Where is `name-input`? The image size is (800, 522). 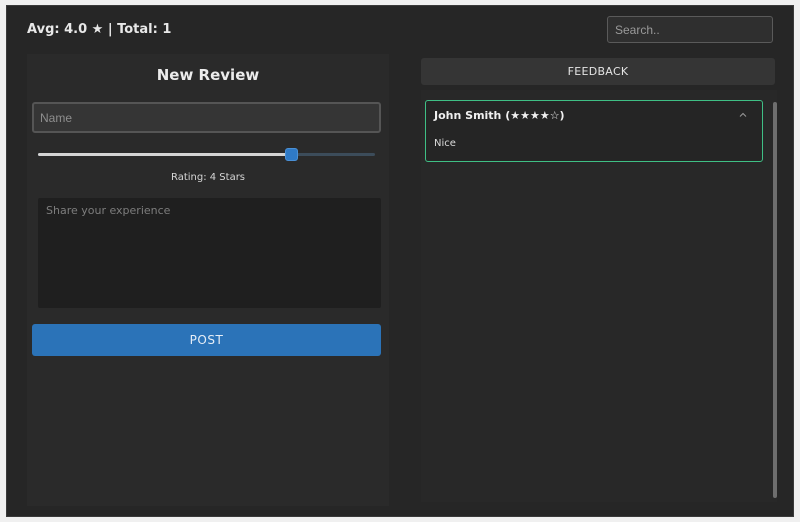 name-input is located at coordinates (206, 117).